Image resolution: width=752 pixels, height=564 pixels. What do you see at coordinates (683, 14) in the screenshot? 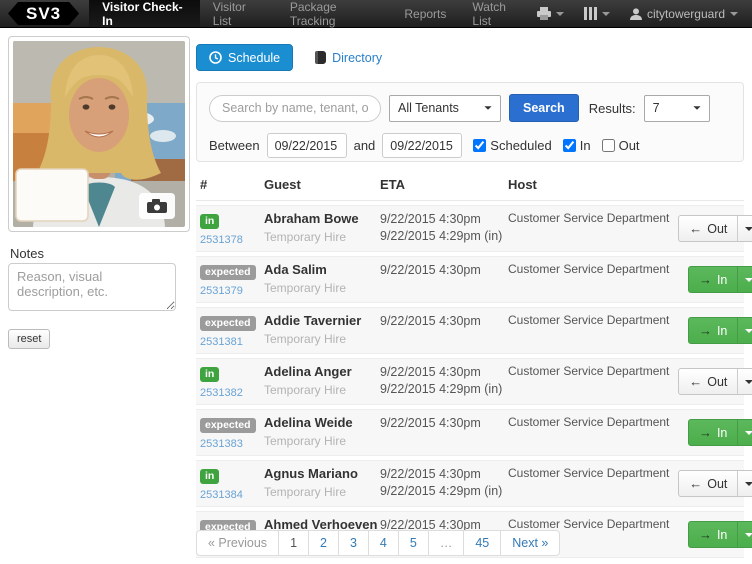
I see `user-menu: citytowerguard` at bounding box center [683, 14].